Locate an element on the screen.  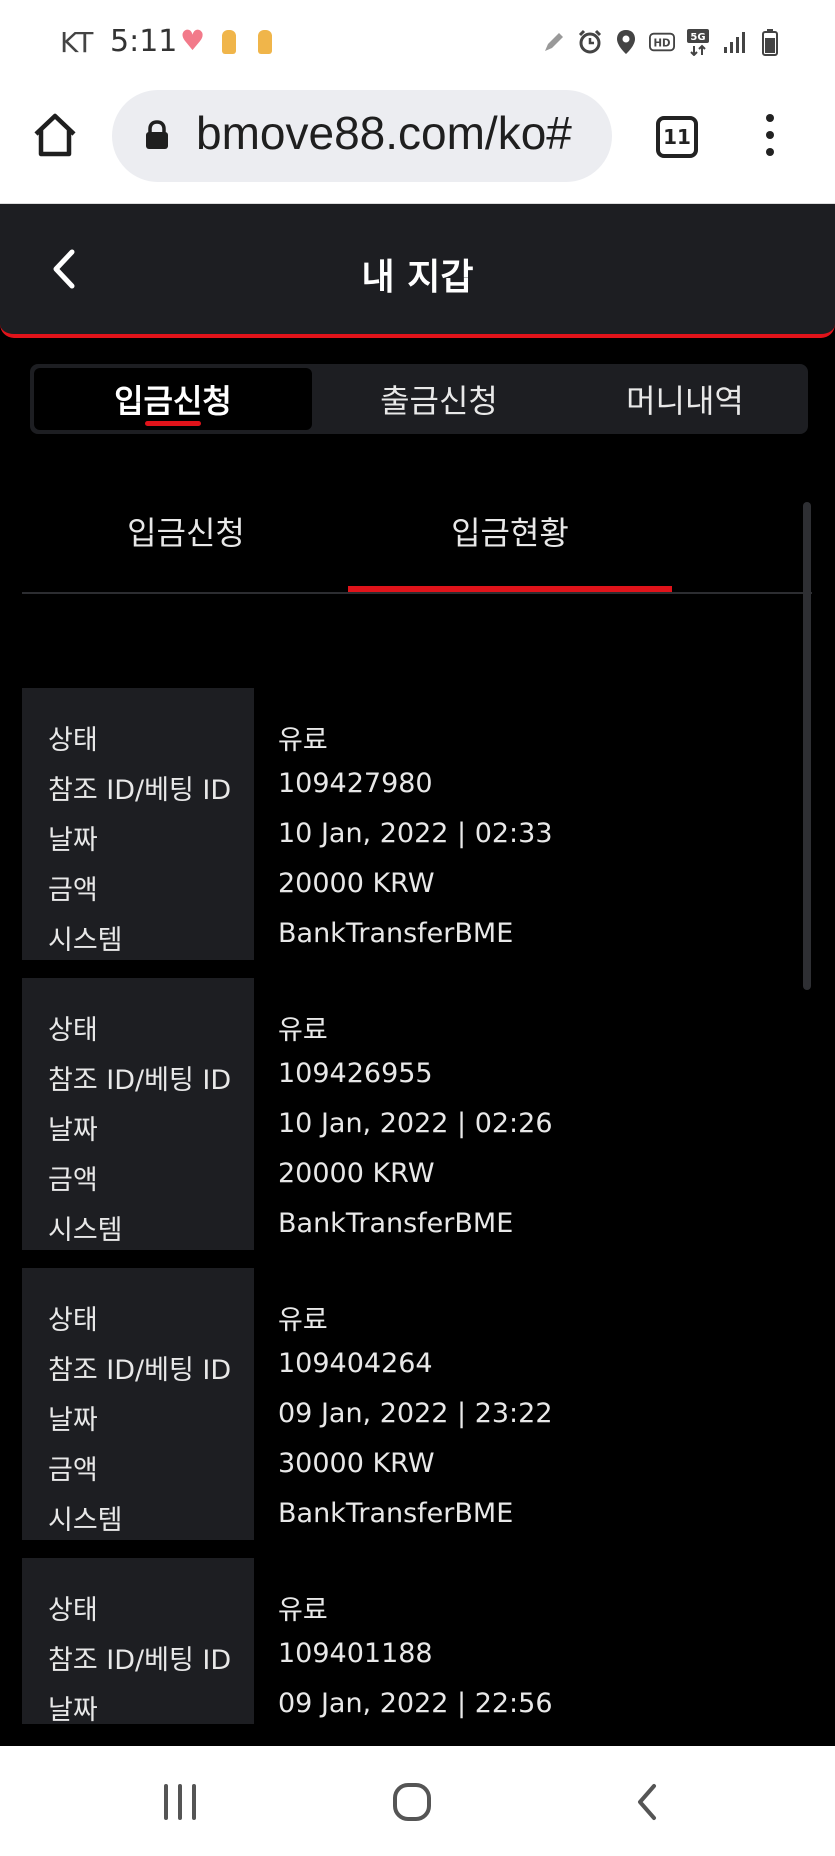
tab-money-history: 머니내역 is located at coordinates (685, 399).